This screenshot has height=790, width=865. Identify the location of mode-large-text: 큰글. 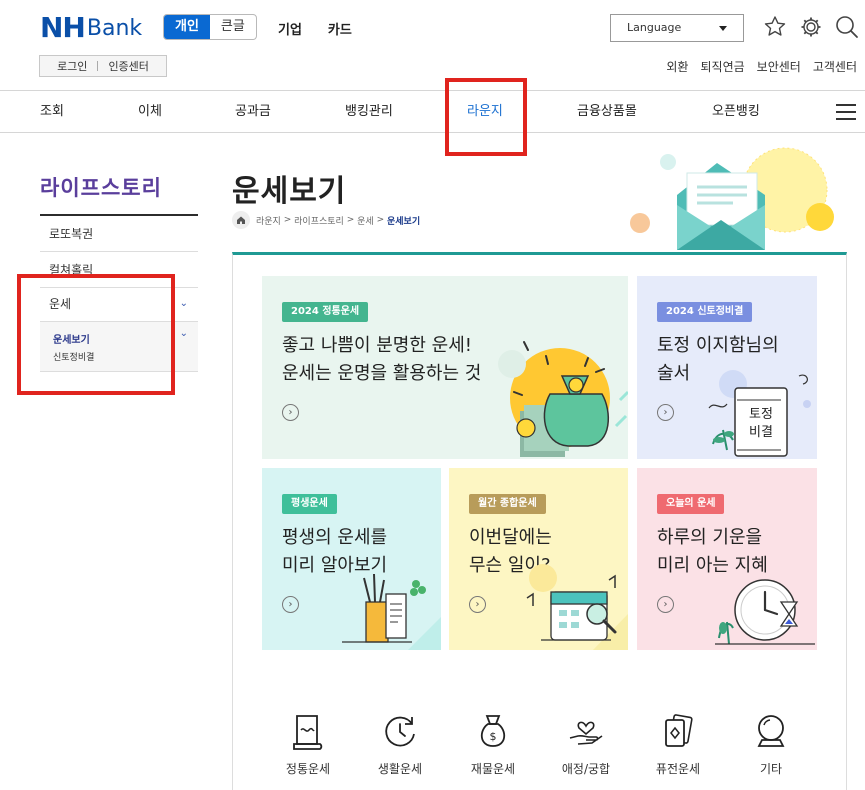
(233, 27).